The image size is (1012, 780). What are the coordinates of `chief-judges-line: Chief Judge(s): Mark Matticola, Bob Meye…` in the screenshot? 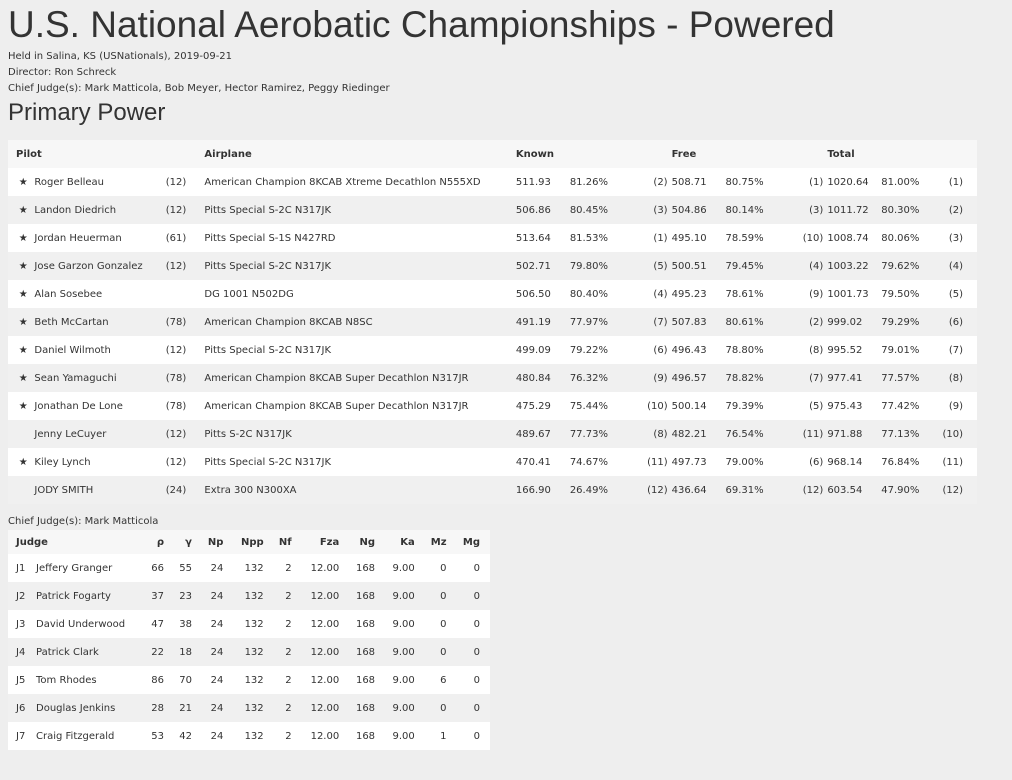 It's located at (199, 88).